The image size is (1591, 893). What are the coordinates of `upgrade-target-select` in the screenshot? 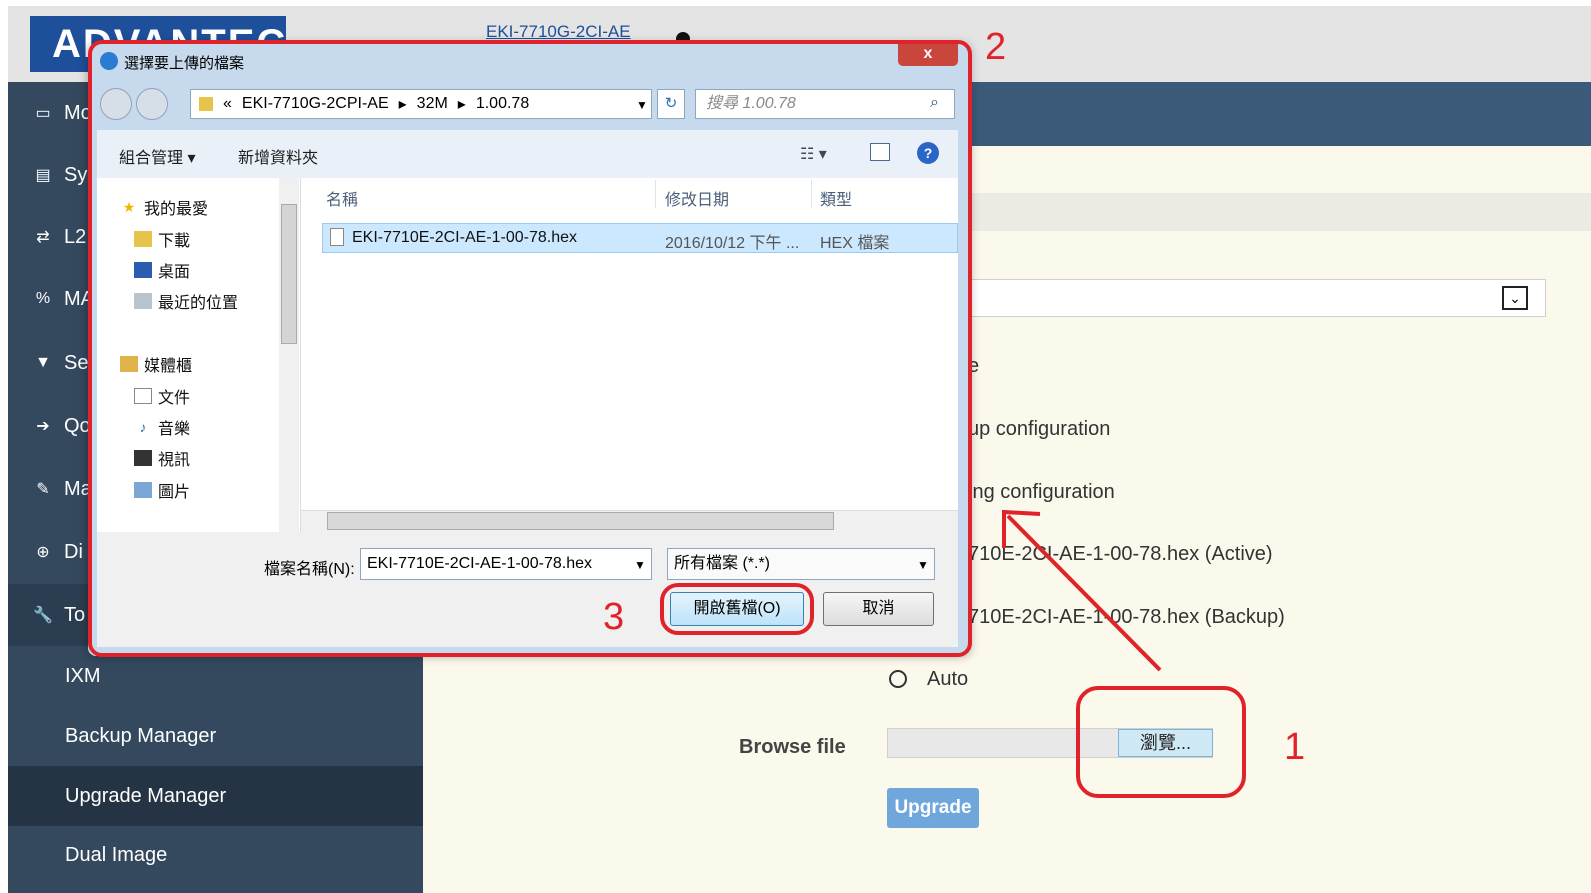 It's located at (1255, 298).